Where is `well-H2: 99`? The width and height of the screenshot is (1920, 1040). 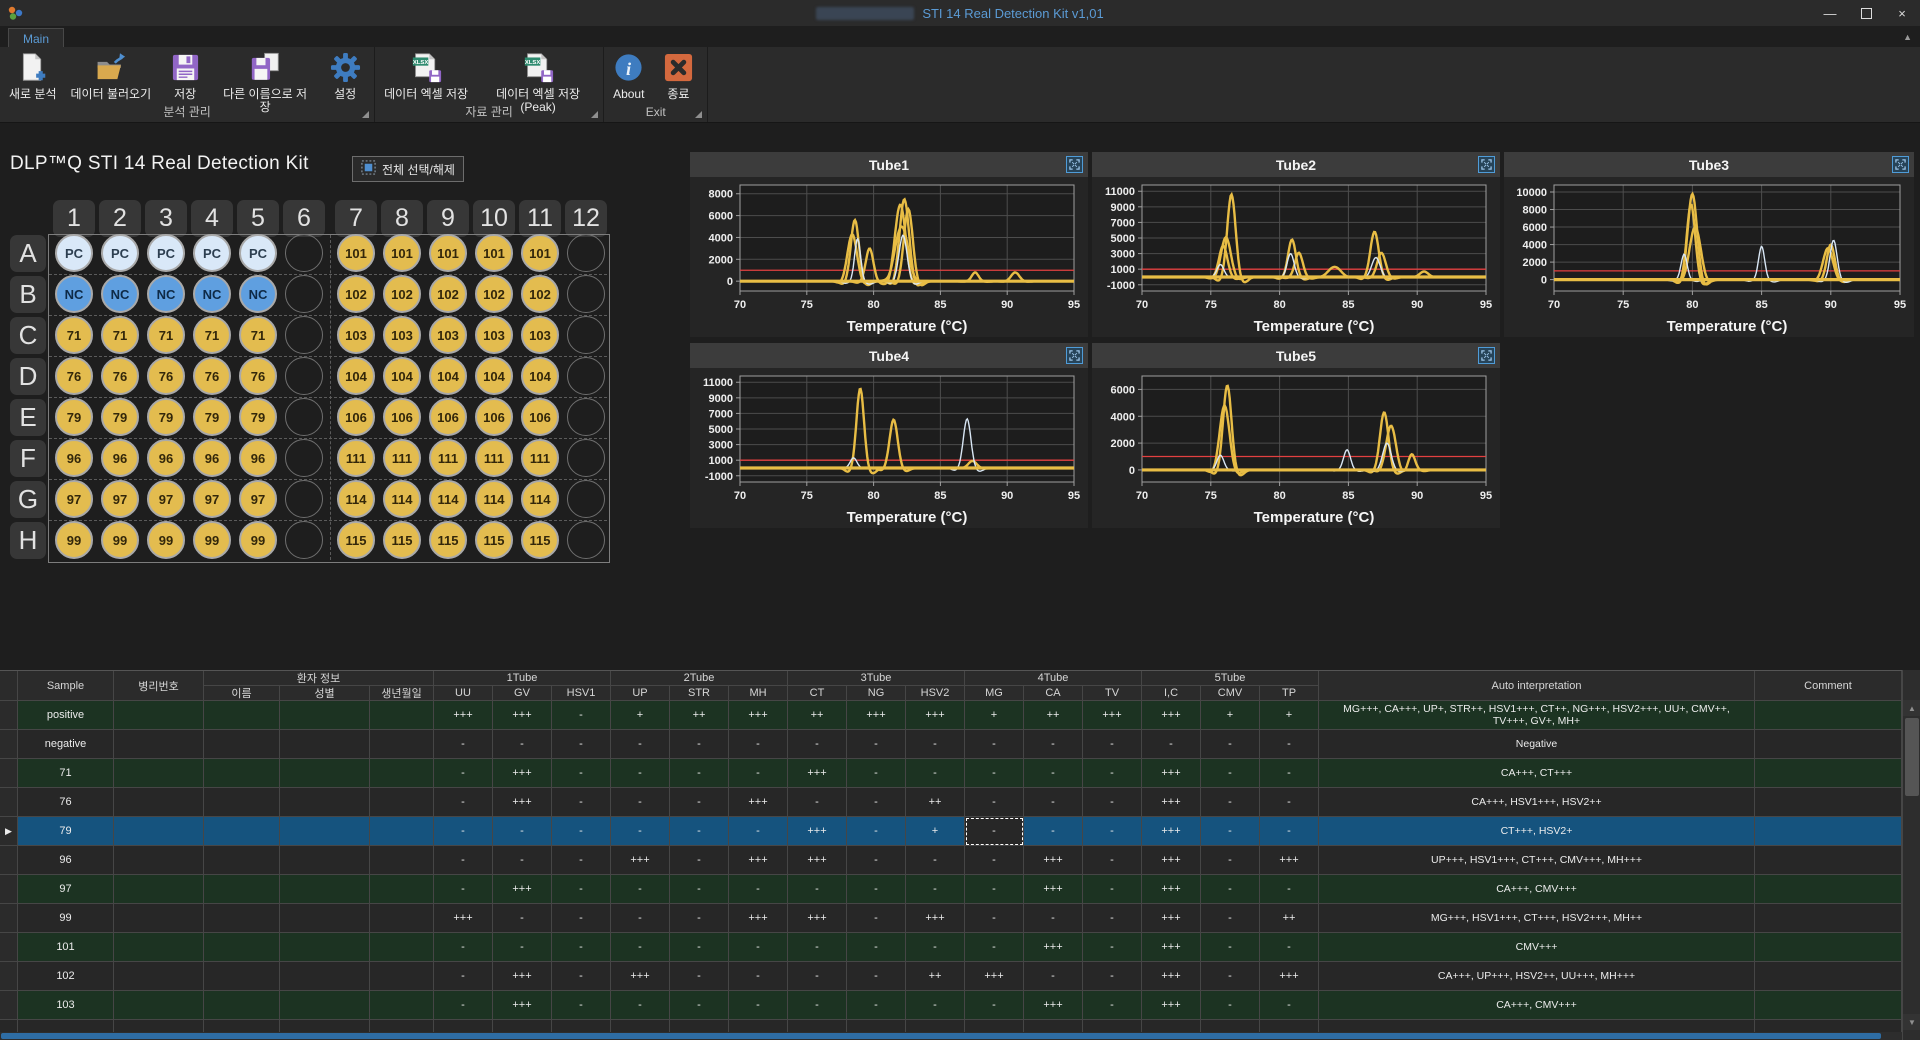 well-H2: 99 is located at coordinates (120, 540).